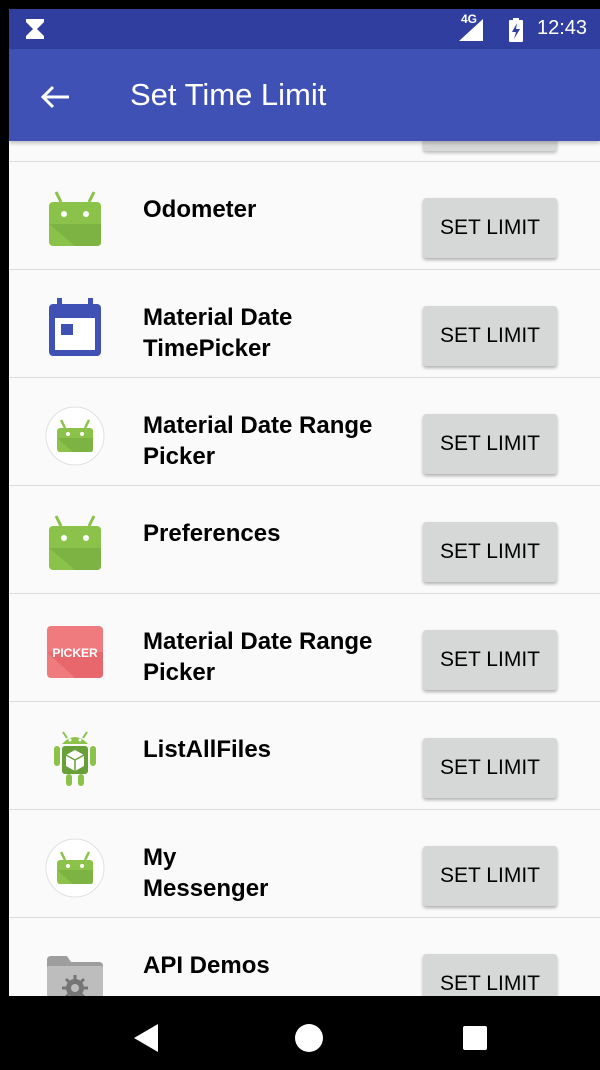 The height and width of the screenshot is (1070, 600). I want to click on app-bar: Set Time Limit, so click(304, 95).